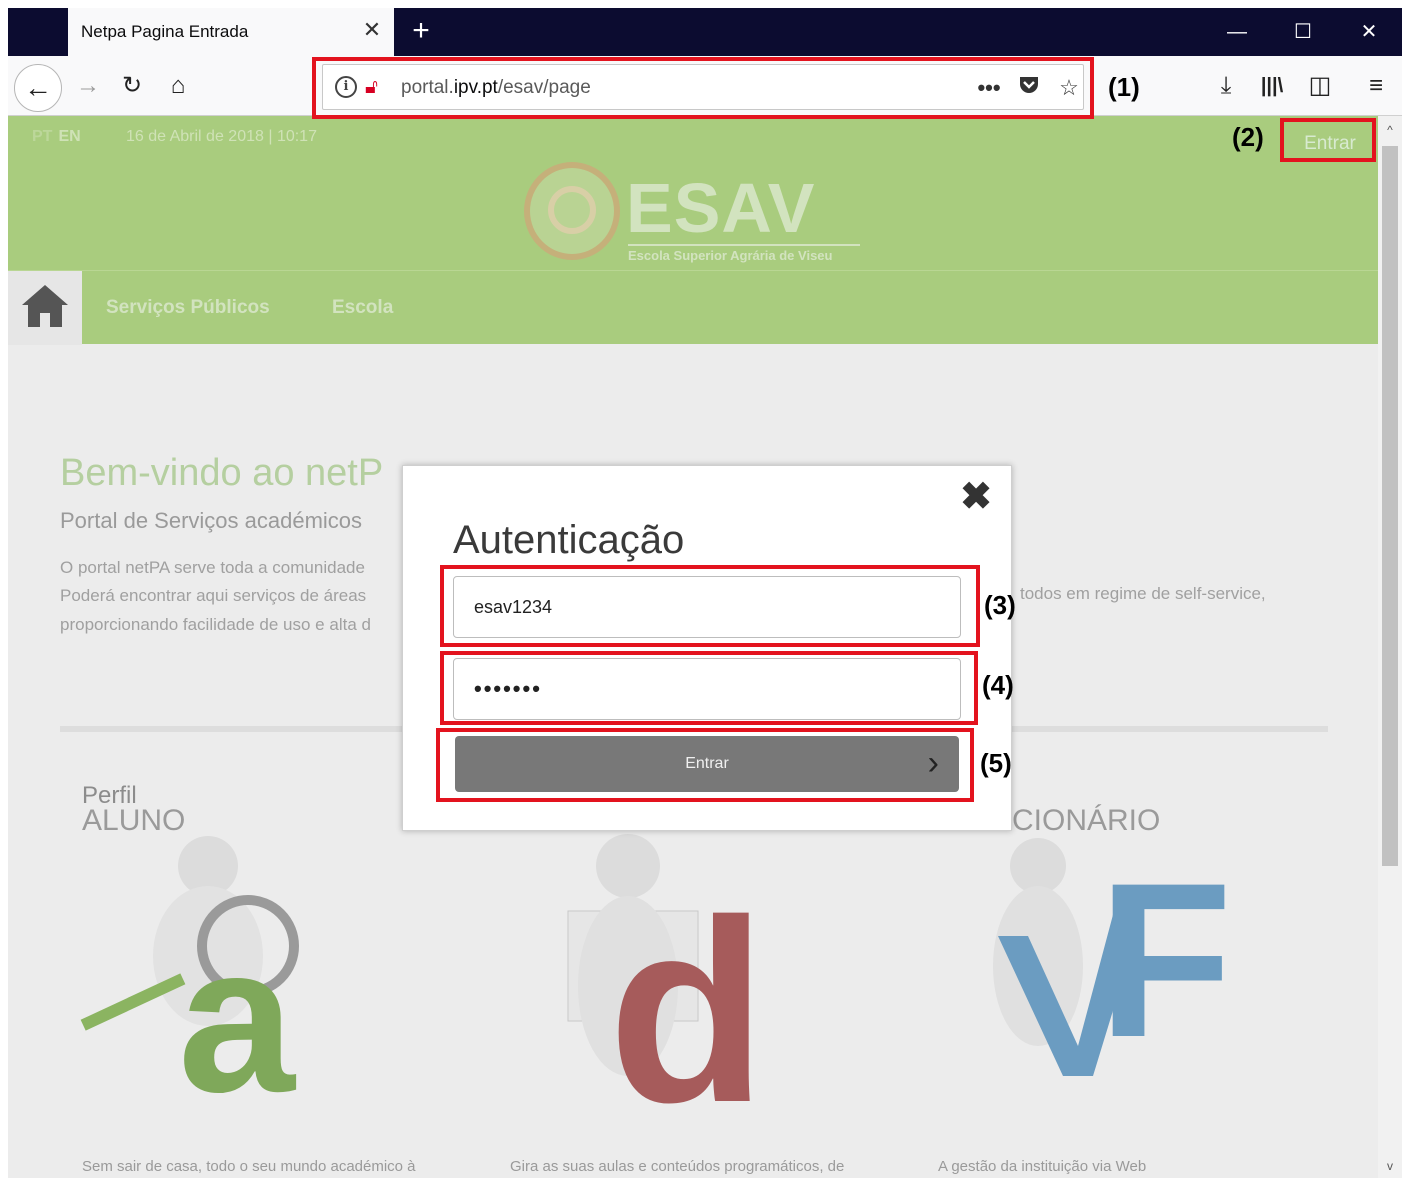 The height and width of the screenshot is (1178, 1409). What do you see at coordinates (705, 32) in the screenshot?
I see `browser-tab-bar: Netpa Pagina Entrada ✕ + — ☐ ✕` at bounding box center [705, 32].